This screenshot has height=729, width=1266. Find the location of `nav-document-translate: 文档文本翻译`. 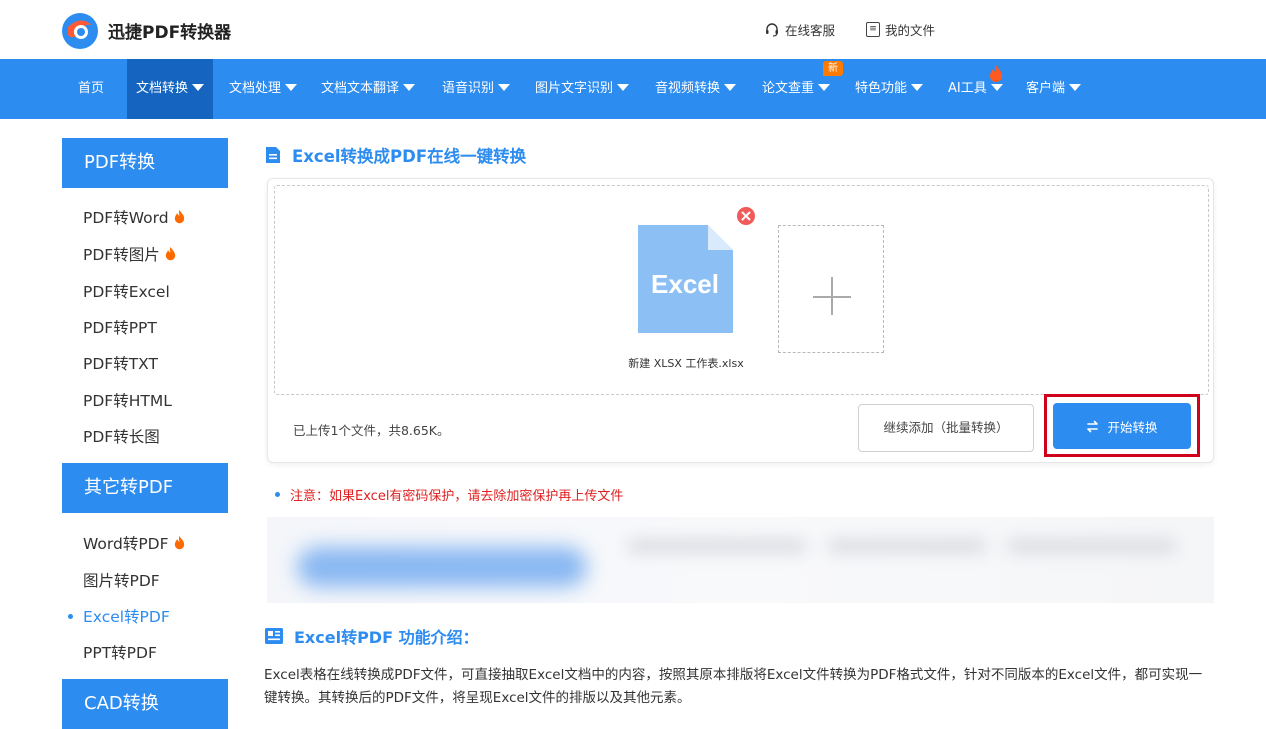

nav-document-translate: 文档文本翻译 is located at coordinates (368, 89).